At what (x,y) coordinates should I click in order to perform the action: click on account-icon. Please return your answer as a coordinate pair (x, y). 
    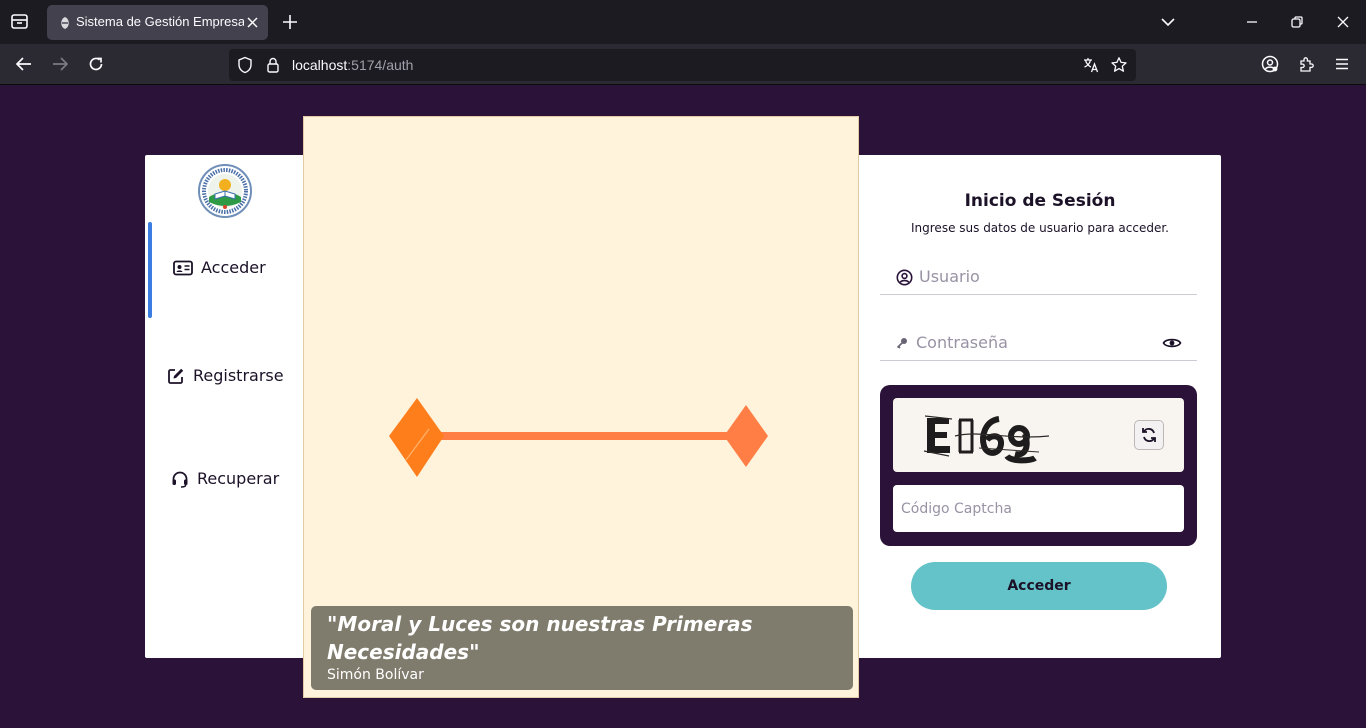
    Looking at the image, I should click on (1270, 64).